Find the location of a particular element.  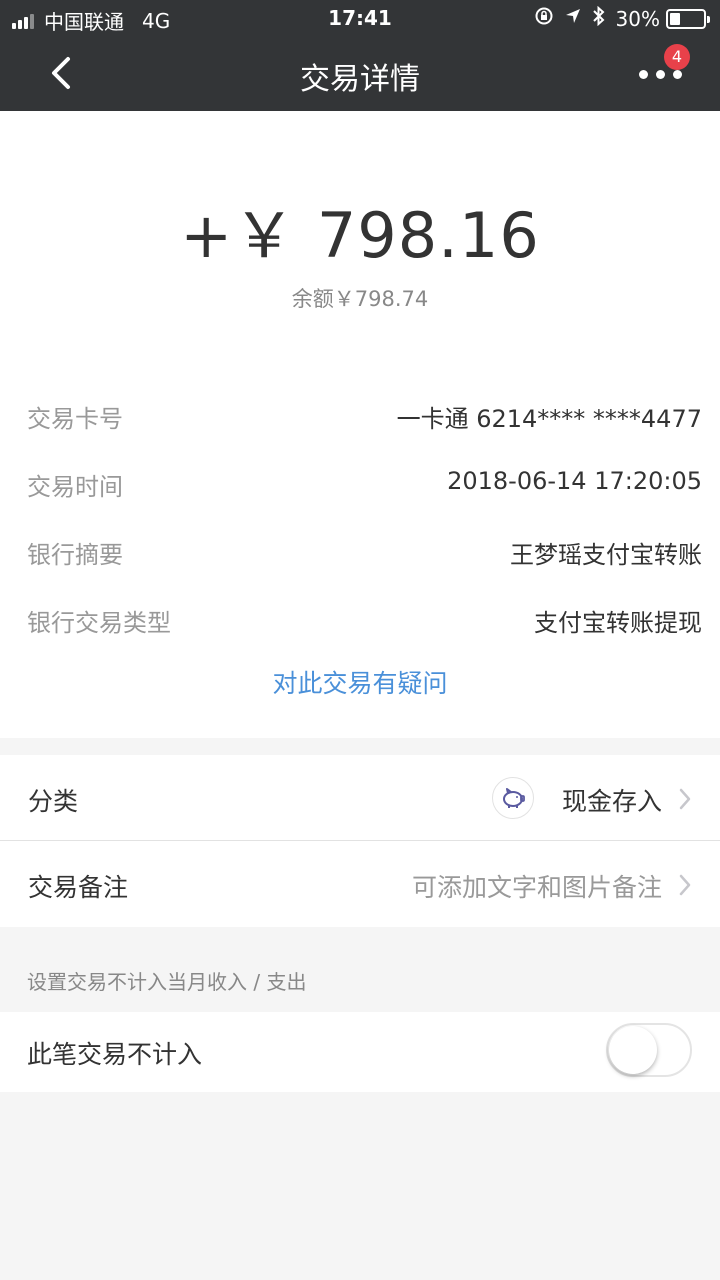

note-label: 交易备注 is located at coordinates (78, 887).